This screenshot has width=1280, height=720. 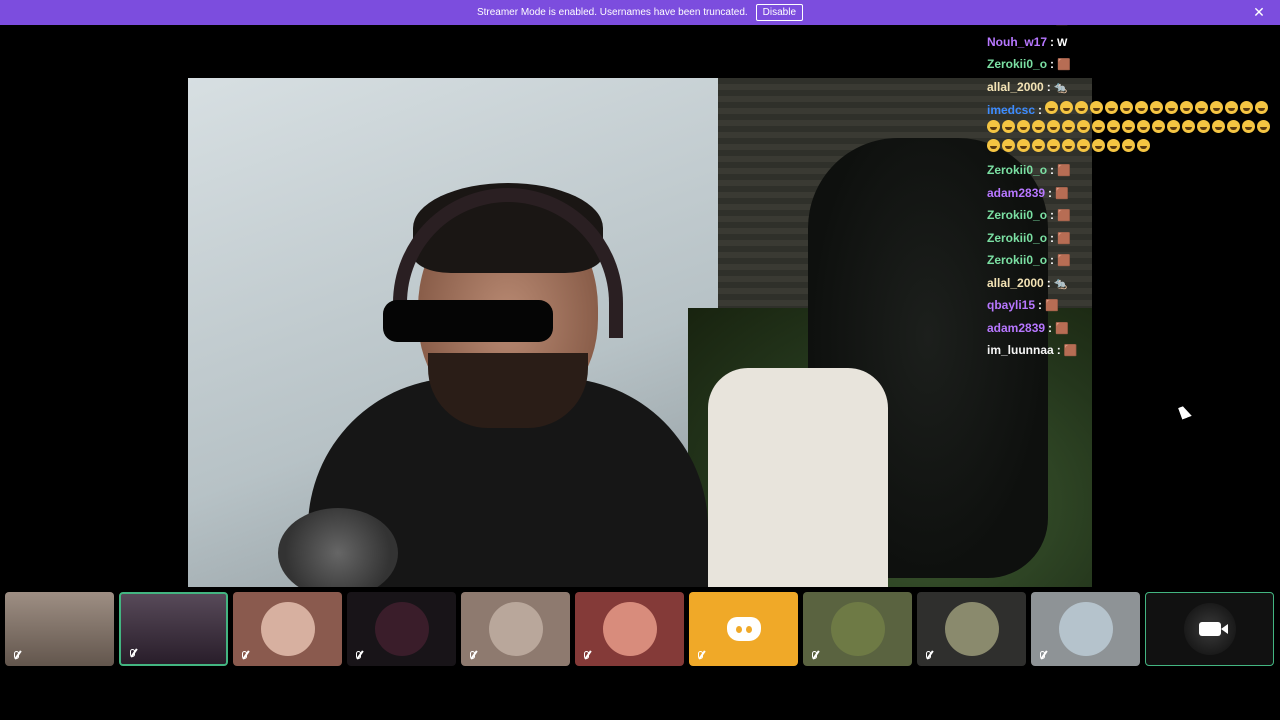 I want to click on mouse-cursor-icon, so click(x=1185, y=412).